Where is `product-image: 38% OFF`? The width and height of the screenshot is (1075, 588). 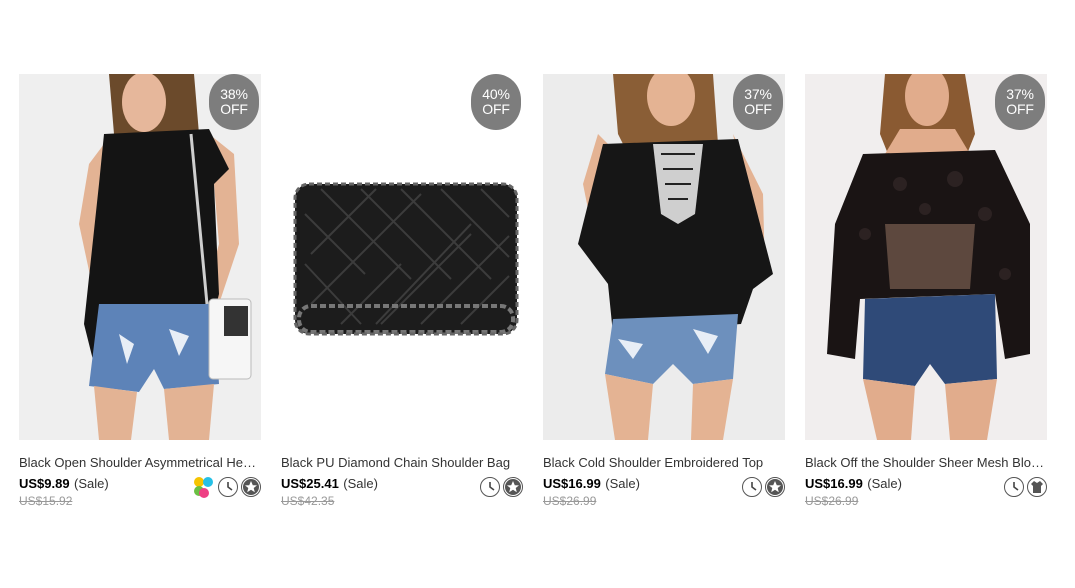
product-image: 38% OFF is located at coordinates (140, 257).